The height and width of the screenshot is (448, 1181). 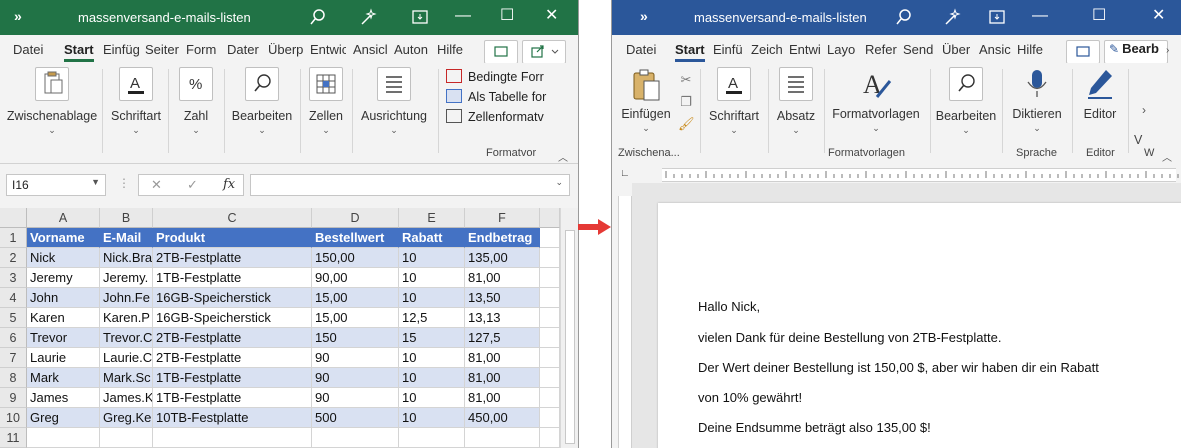 I want to click on table-cell: Laurie.C, so click(x=126, y=358).